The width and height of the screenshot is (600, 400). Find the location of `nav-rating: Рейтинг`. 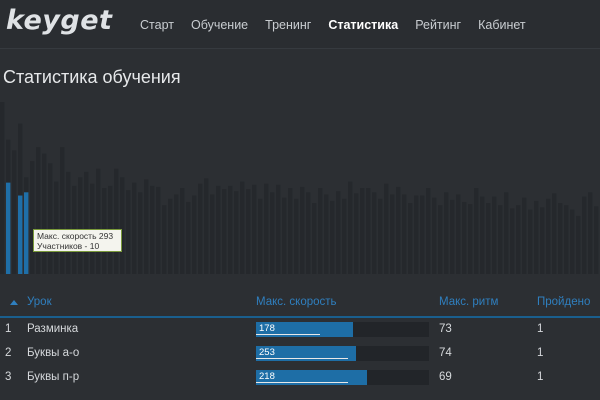

nav-rating: Рейтинг is located at coordinates (438, 25).